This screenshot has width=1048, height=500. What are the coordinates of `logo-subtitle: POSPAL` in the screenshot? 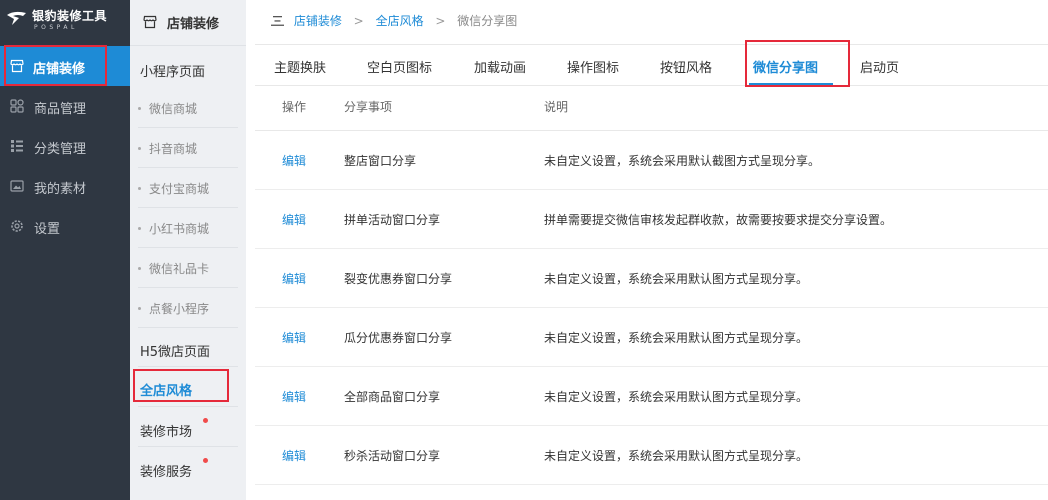 It's located at (56, 27).